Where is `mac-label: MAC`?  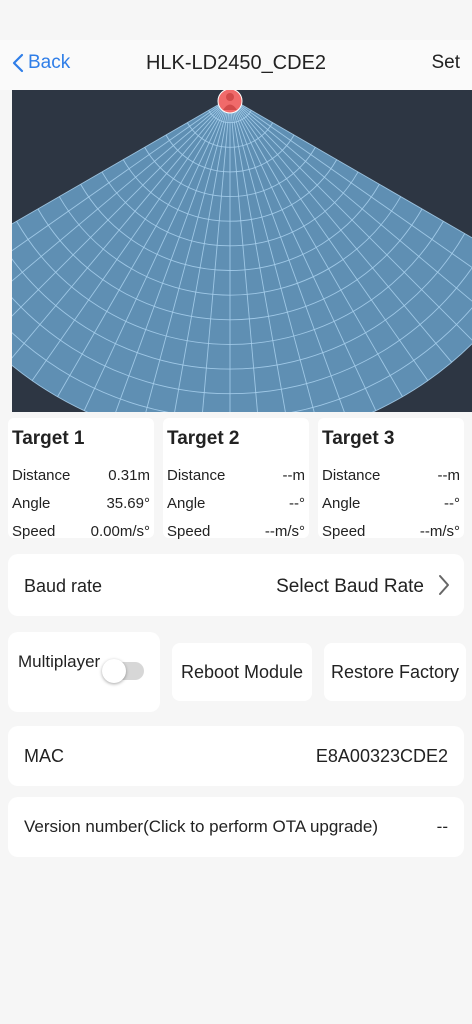
mac-label: MAC is located at coordinates (44, 756).